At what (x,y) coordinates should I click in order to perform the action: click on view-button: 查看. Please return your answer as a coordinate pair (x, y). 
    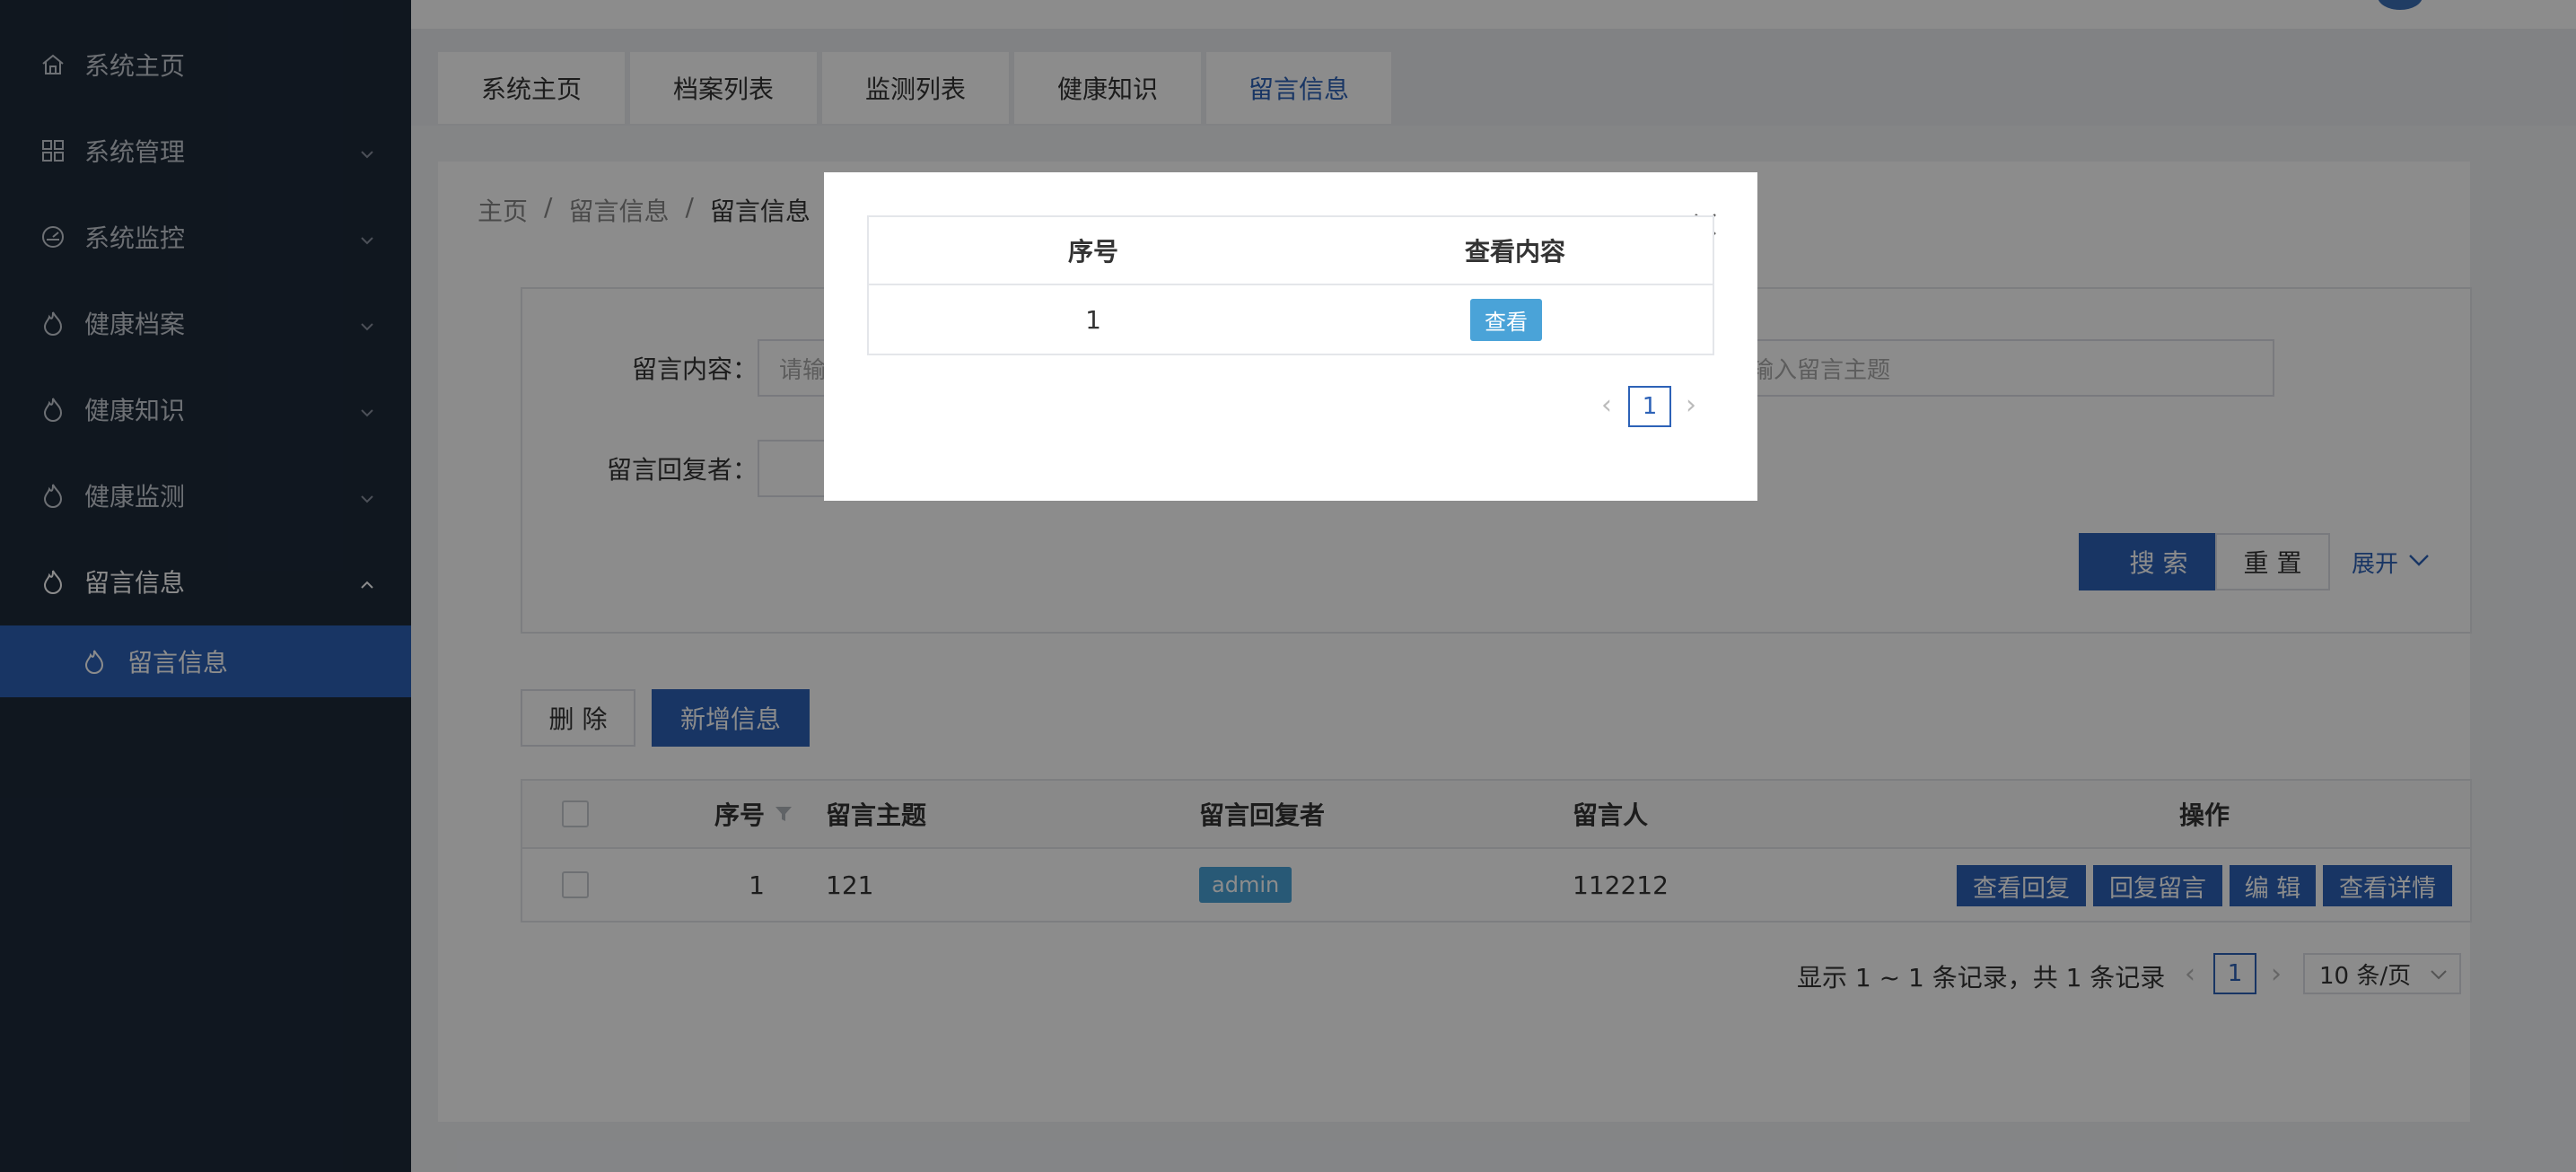
    Looking at the image, I should click on (1506, 320).